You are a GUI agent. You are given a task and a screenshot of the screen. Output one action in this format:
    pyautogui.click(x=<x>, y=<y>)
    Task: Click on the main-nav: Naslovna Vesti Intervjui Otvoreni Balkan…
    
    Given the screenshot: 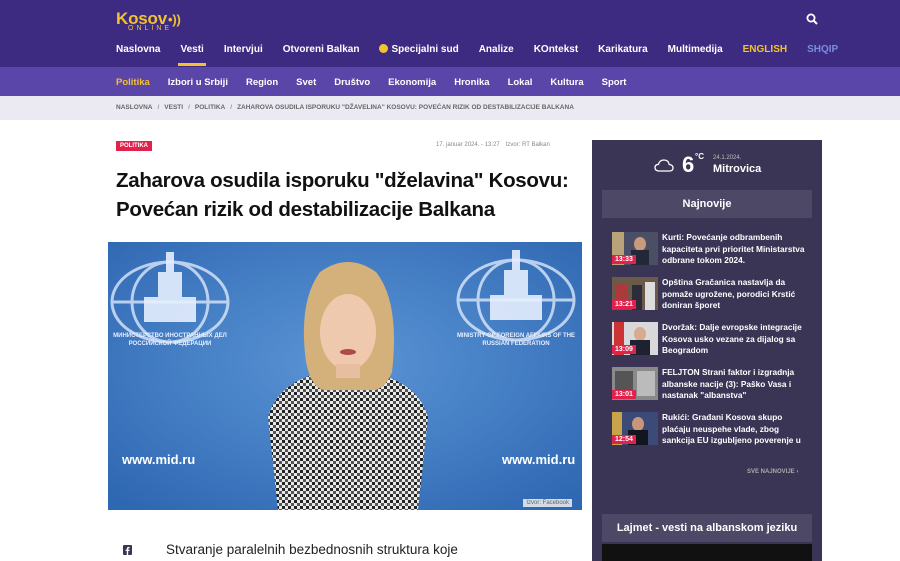 What is the action you would take?
    pyautogui.click(x=487, y=55)
    